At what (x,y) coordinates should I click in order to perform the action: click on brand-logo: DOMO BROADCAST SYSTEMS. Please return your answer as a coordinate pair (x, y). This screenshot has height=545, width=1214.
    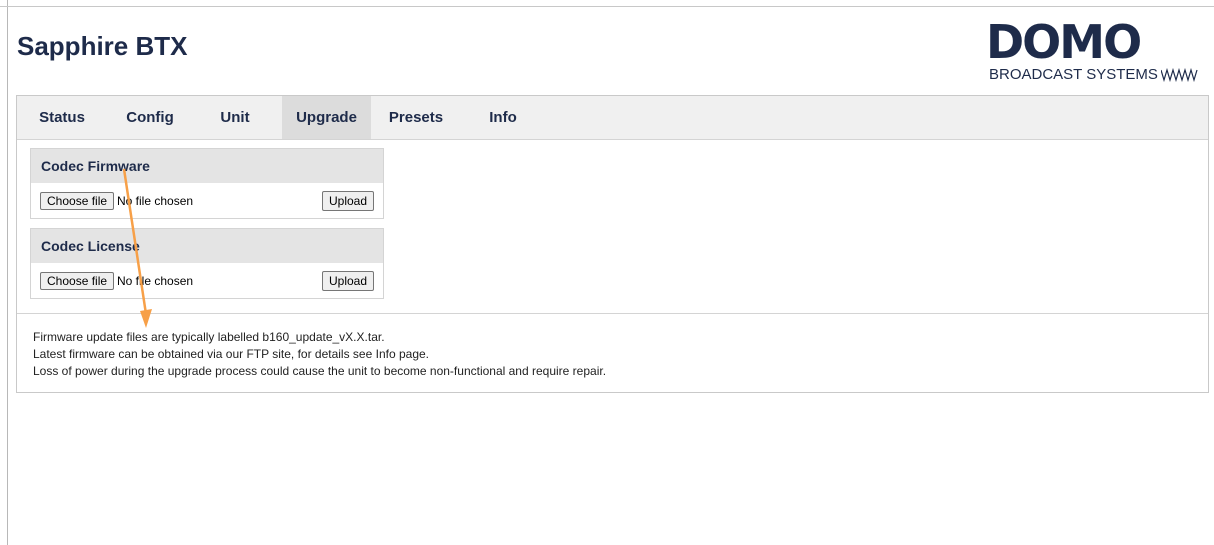
    Looking at the image, I should click on (1093, 52).